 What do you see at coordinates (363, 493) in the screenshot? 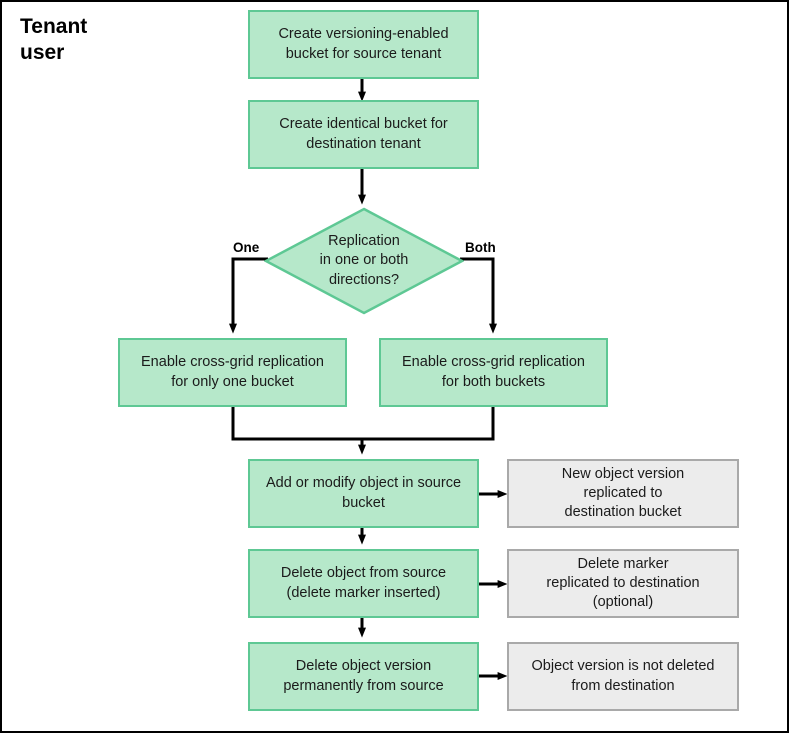
I see `node-add-or-modify-object: Add or modify object in source bucket` at bounding box center [363, 493].